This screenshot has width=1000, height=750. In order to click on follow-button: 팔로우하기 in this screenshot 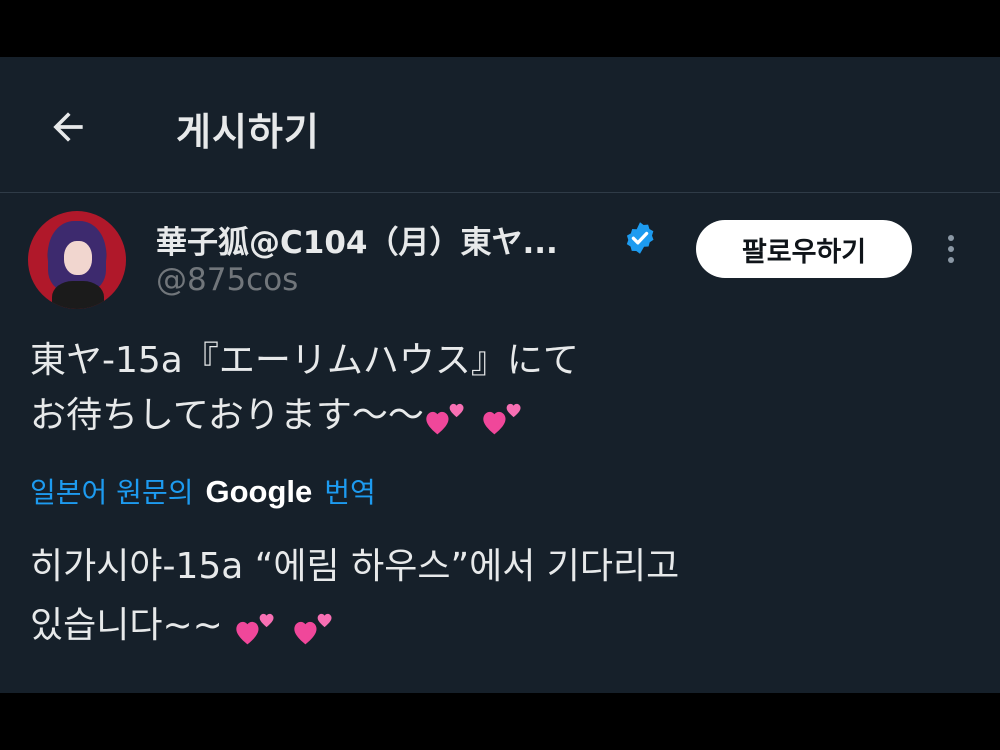, I will do `click(804, 249)`.